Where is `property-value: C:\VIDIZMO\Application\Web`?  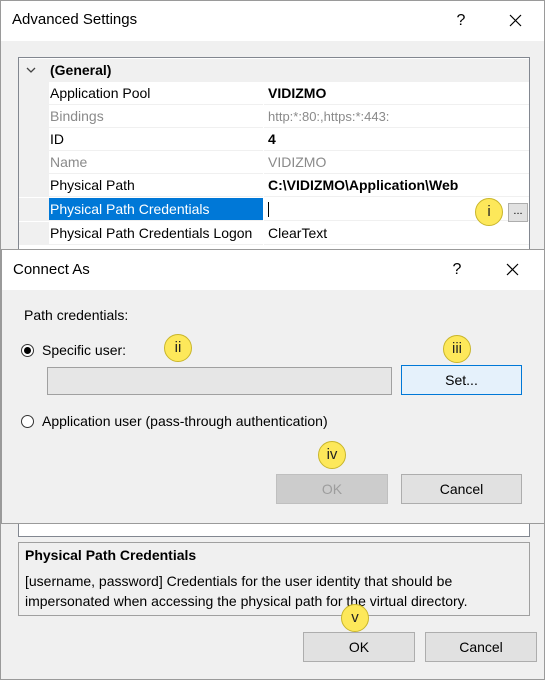 property-value: C:\VIDIZMO\Application\Web is located at coordinates (396, 185).